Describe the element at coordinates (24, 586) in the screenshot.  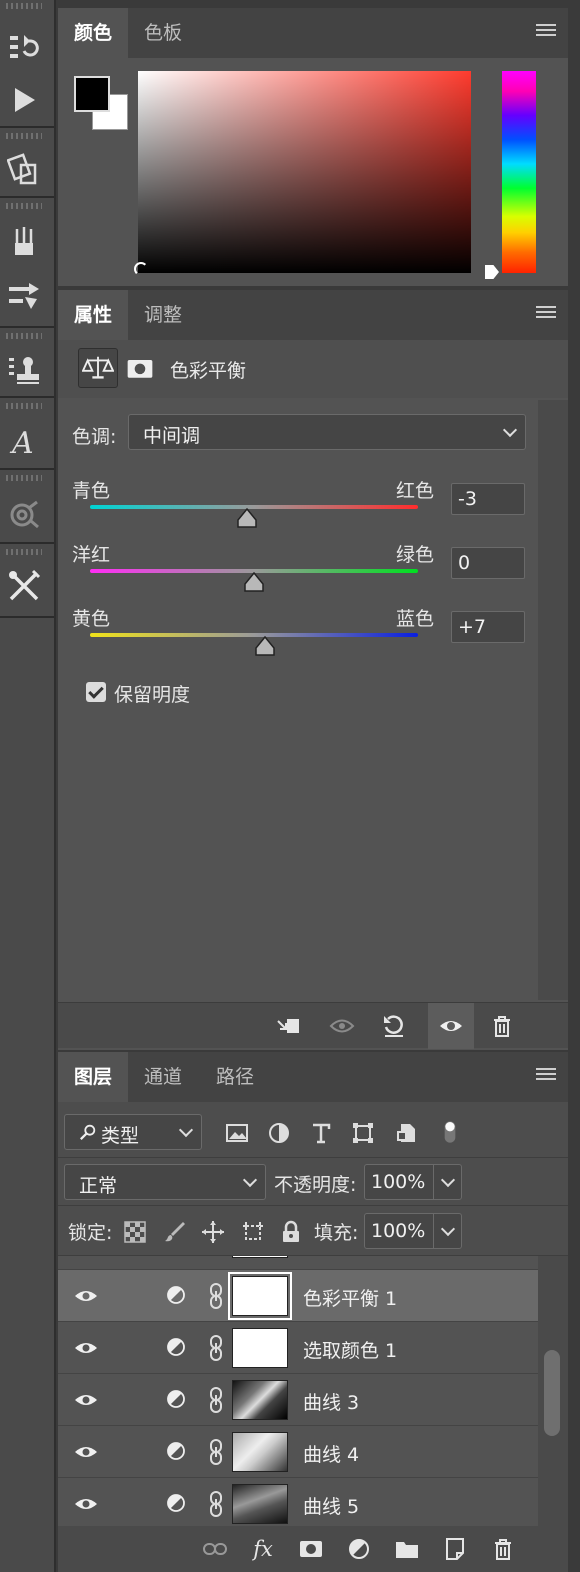
I see `crossed-tools-icon` at that location.